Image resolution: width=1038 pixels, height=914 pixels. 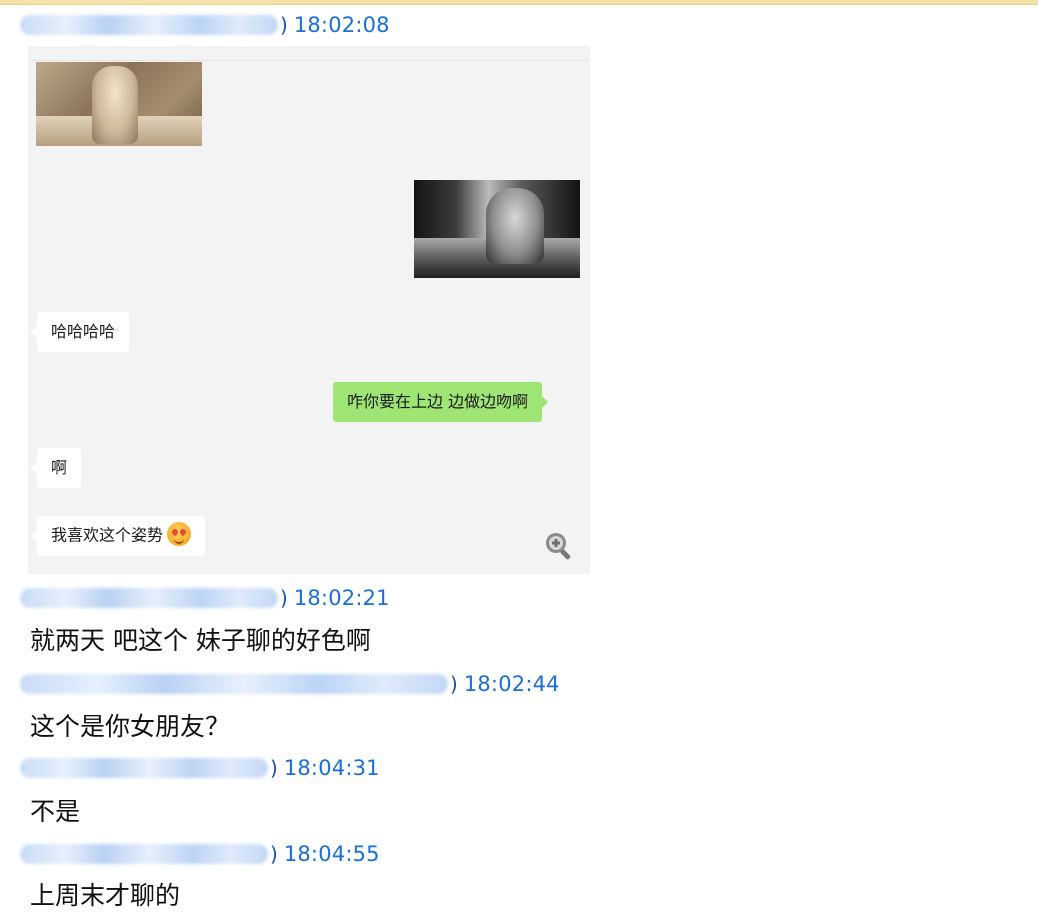 I want to click on message-header: ) 18:04:55, so click(x=200, y=854).